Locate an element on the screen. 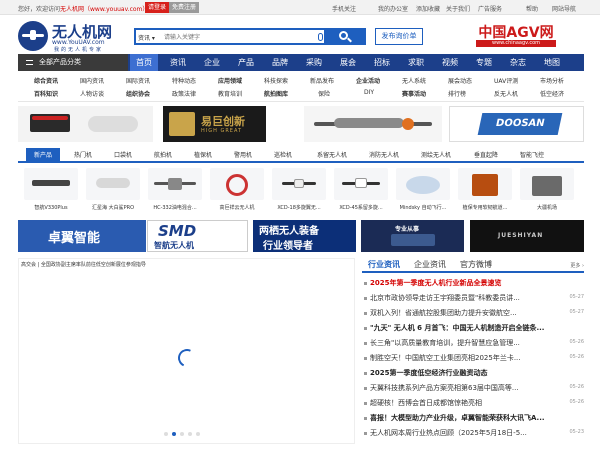 Image resolution: width=600 pixels, height=450 pixels. nav-map: 地图 is located at coordinates (552, 62).